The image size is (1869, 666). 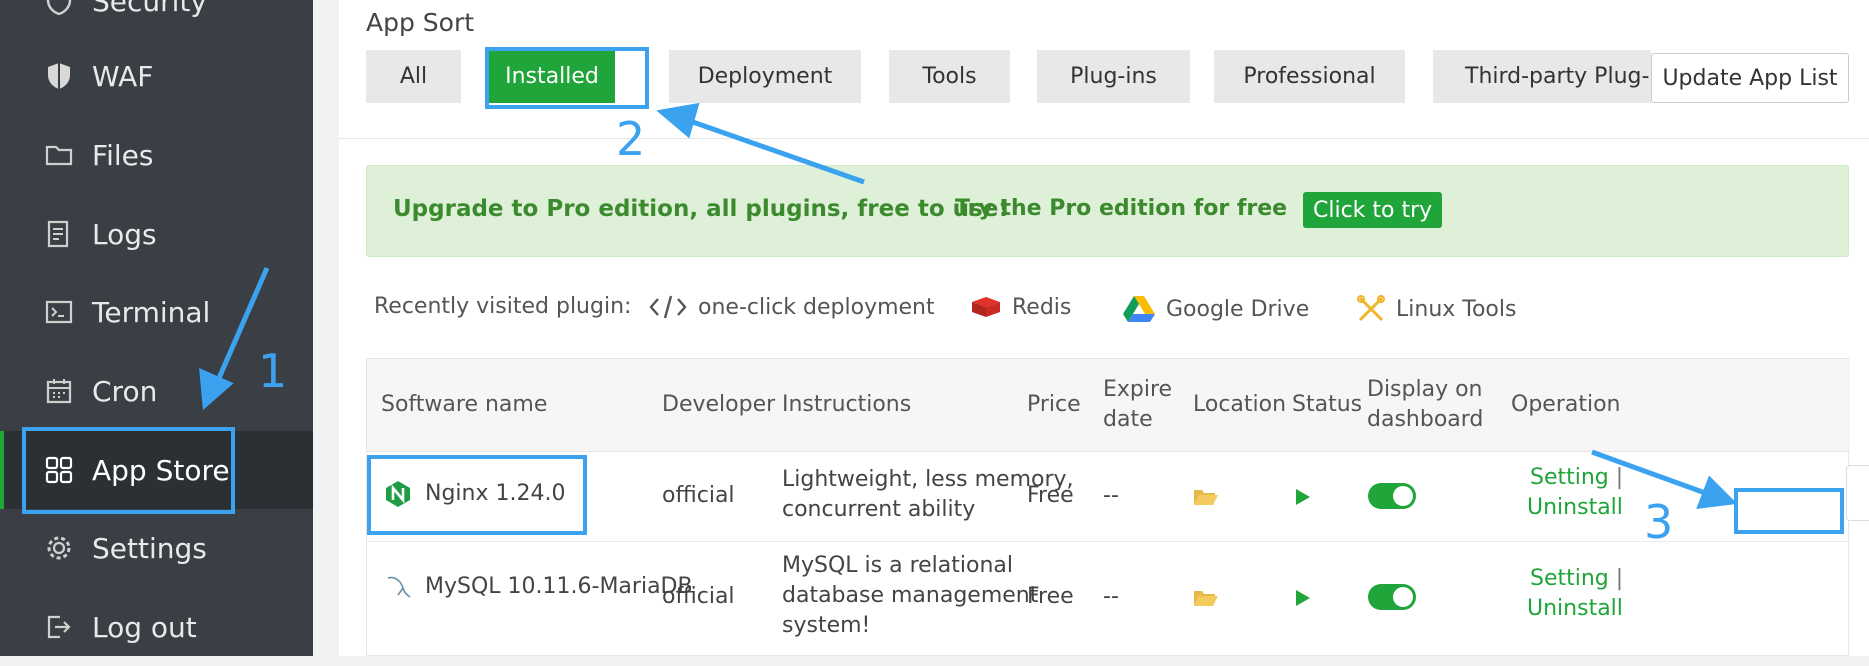 What do you see at coordinates (149, 548) in the screenshot?
I see `sidebar-item-label: Settings` at bounding box center [149, 548].